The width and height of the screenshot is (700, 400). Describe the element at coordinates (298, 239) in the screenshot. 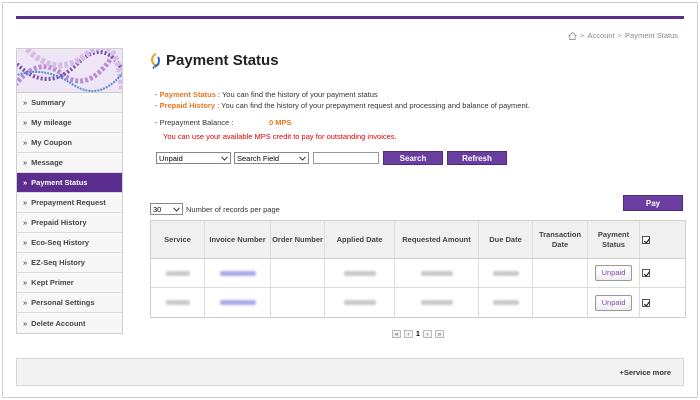

I see `column-header: Order Number` at that location.